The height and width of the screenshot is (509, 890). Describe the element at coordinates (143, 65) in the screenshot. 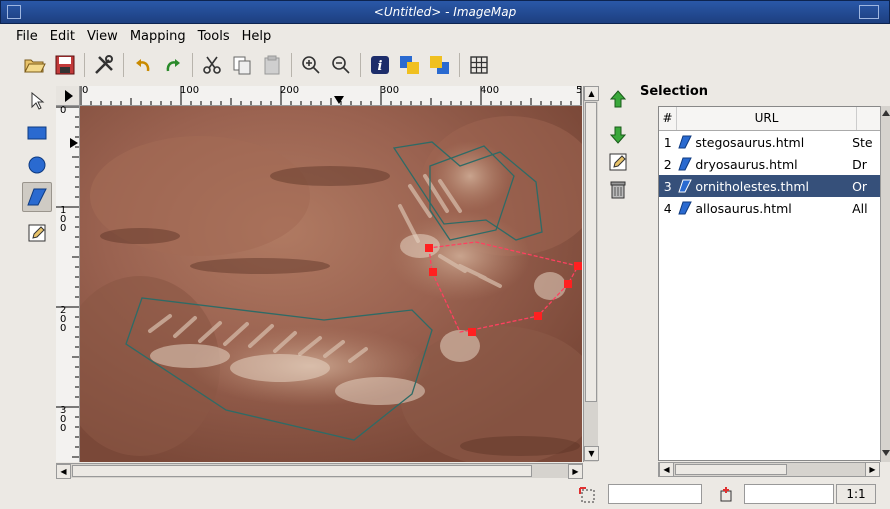

I see `undo-icon` at that location.